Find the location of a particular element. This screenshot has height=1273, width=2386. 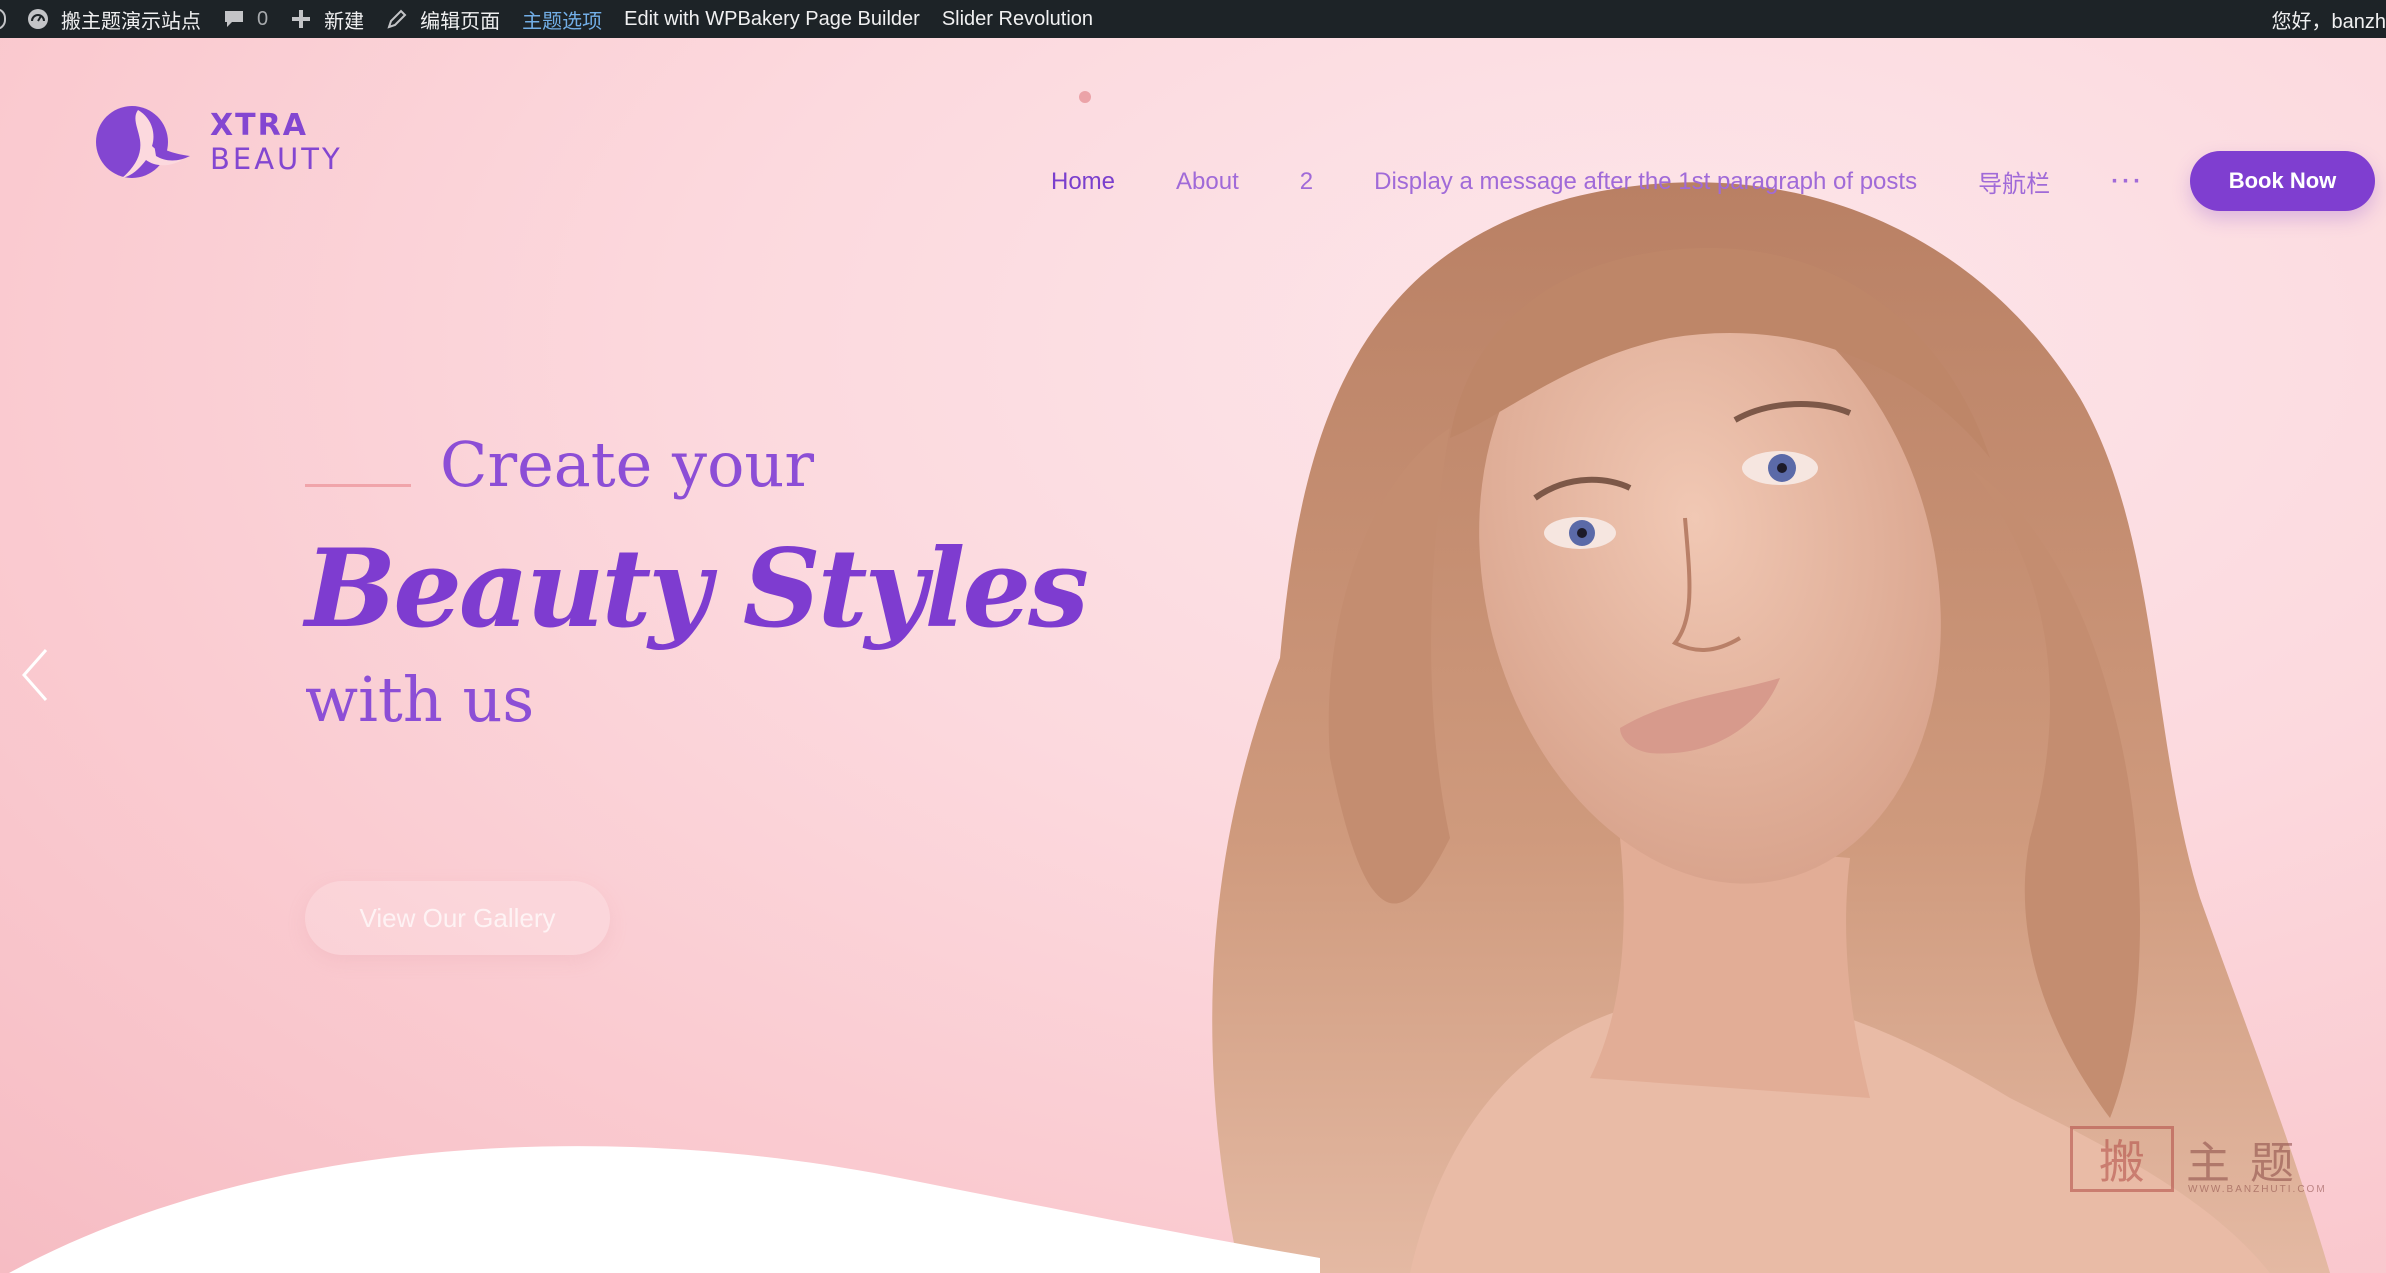

admin-comments: 0 is located at coordinates (245, 19).